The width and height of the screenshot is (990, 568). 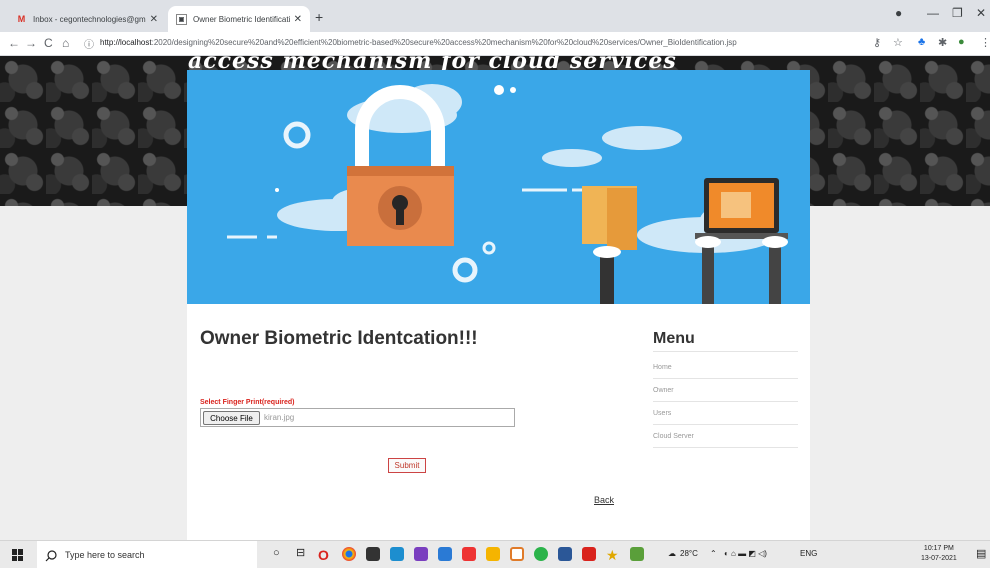 What do you see at coordinates (181, 19) in the screenshot?
I see `page-icon: ▣` at bounding box center [181, 19].